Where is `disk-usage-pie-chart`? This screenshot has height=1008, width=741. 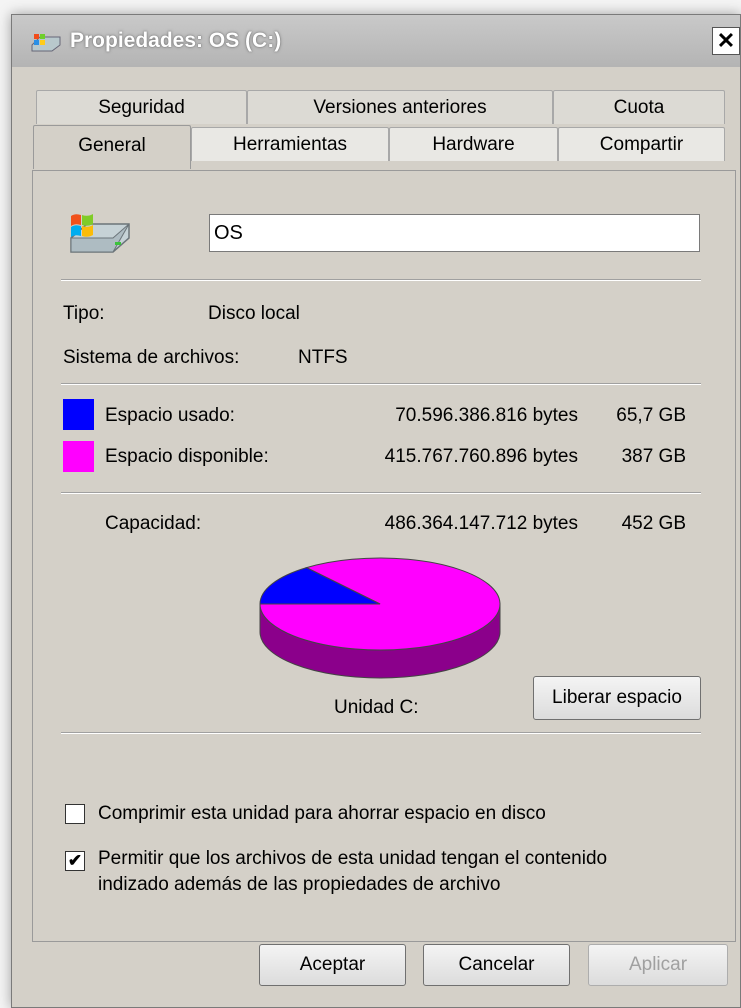
disk-usage-pie-chart is located at coordinates (380, 618).